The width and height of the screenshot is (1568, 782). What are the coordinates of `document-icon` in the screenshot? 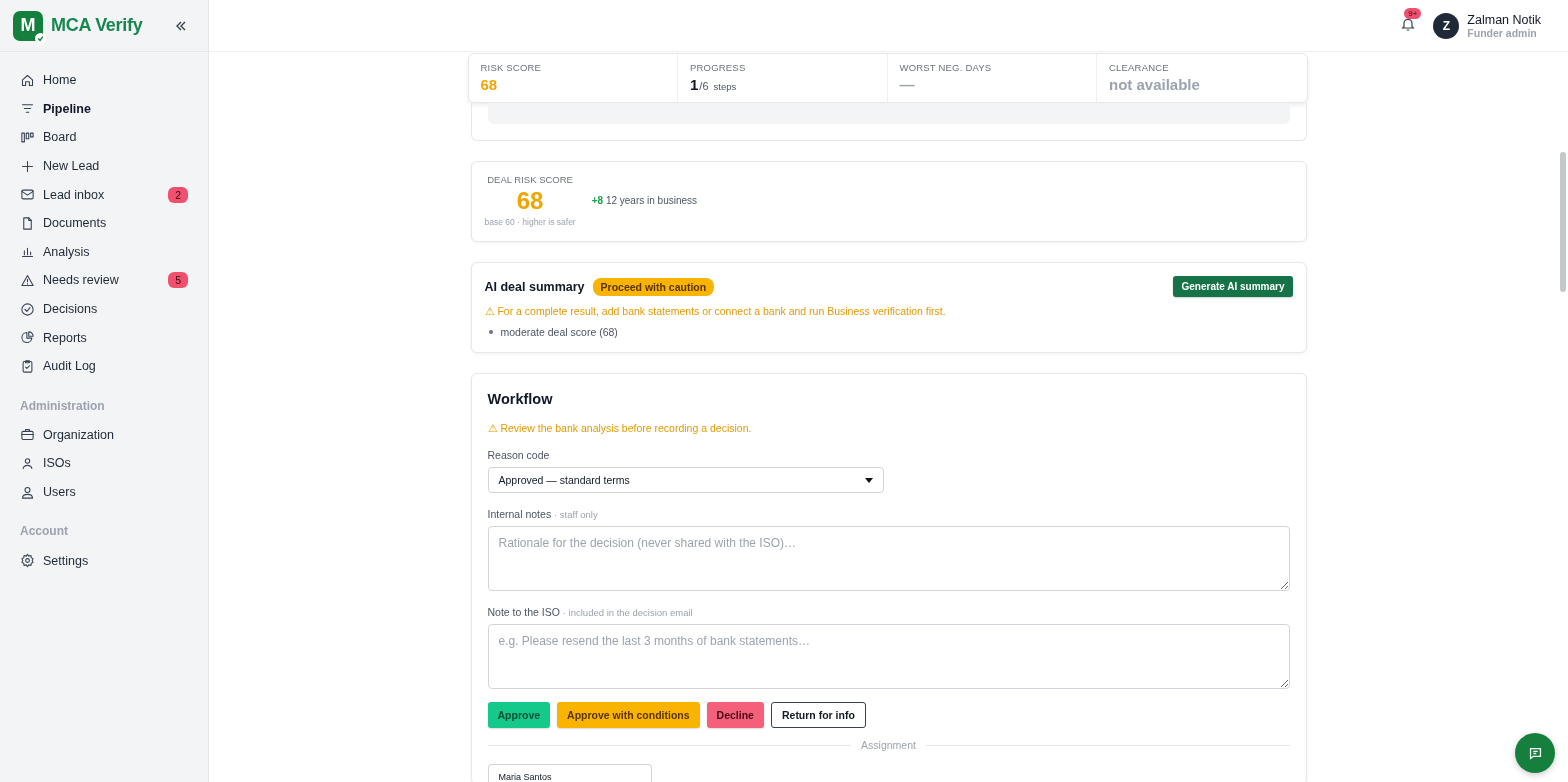 It's located at (27, 223).